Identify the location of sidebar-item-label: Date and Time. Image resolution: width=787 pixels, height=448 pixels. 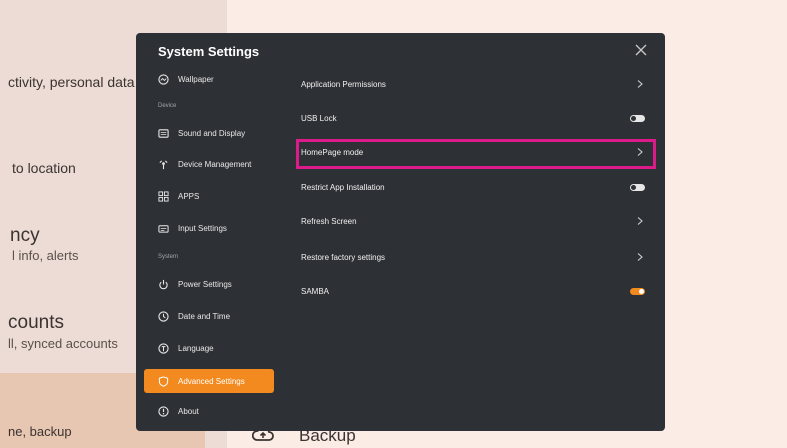
(204, 316).